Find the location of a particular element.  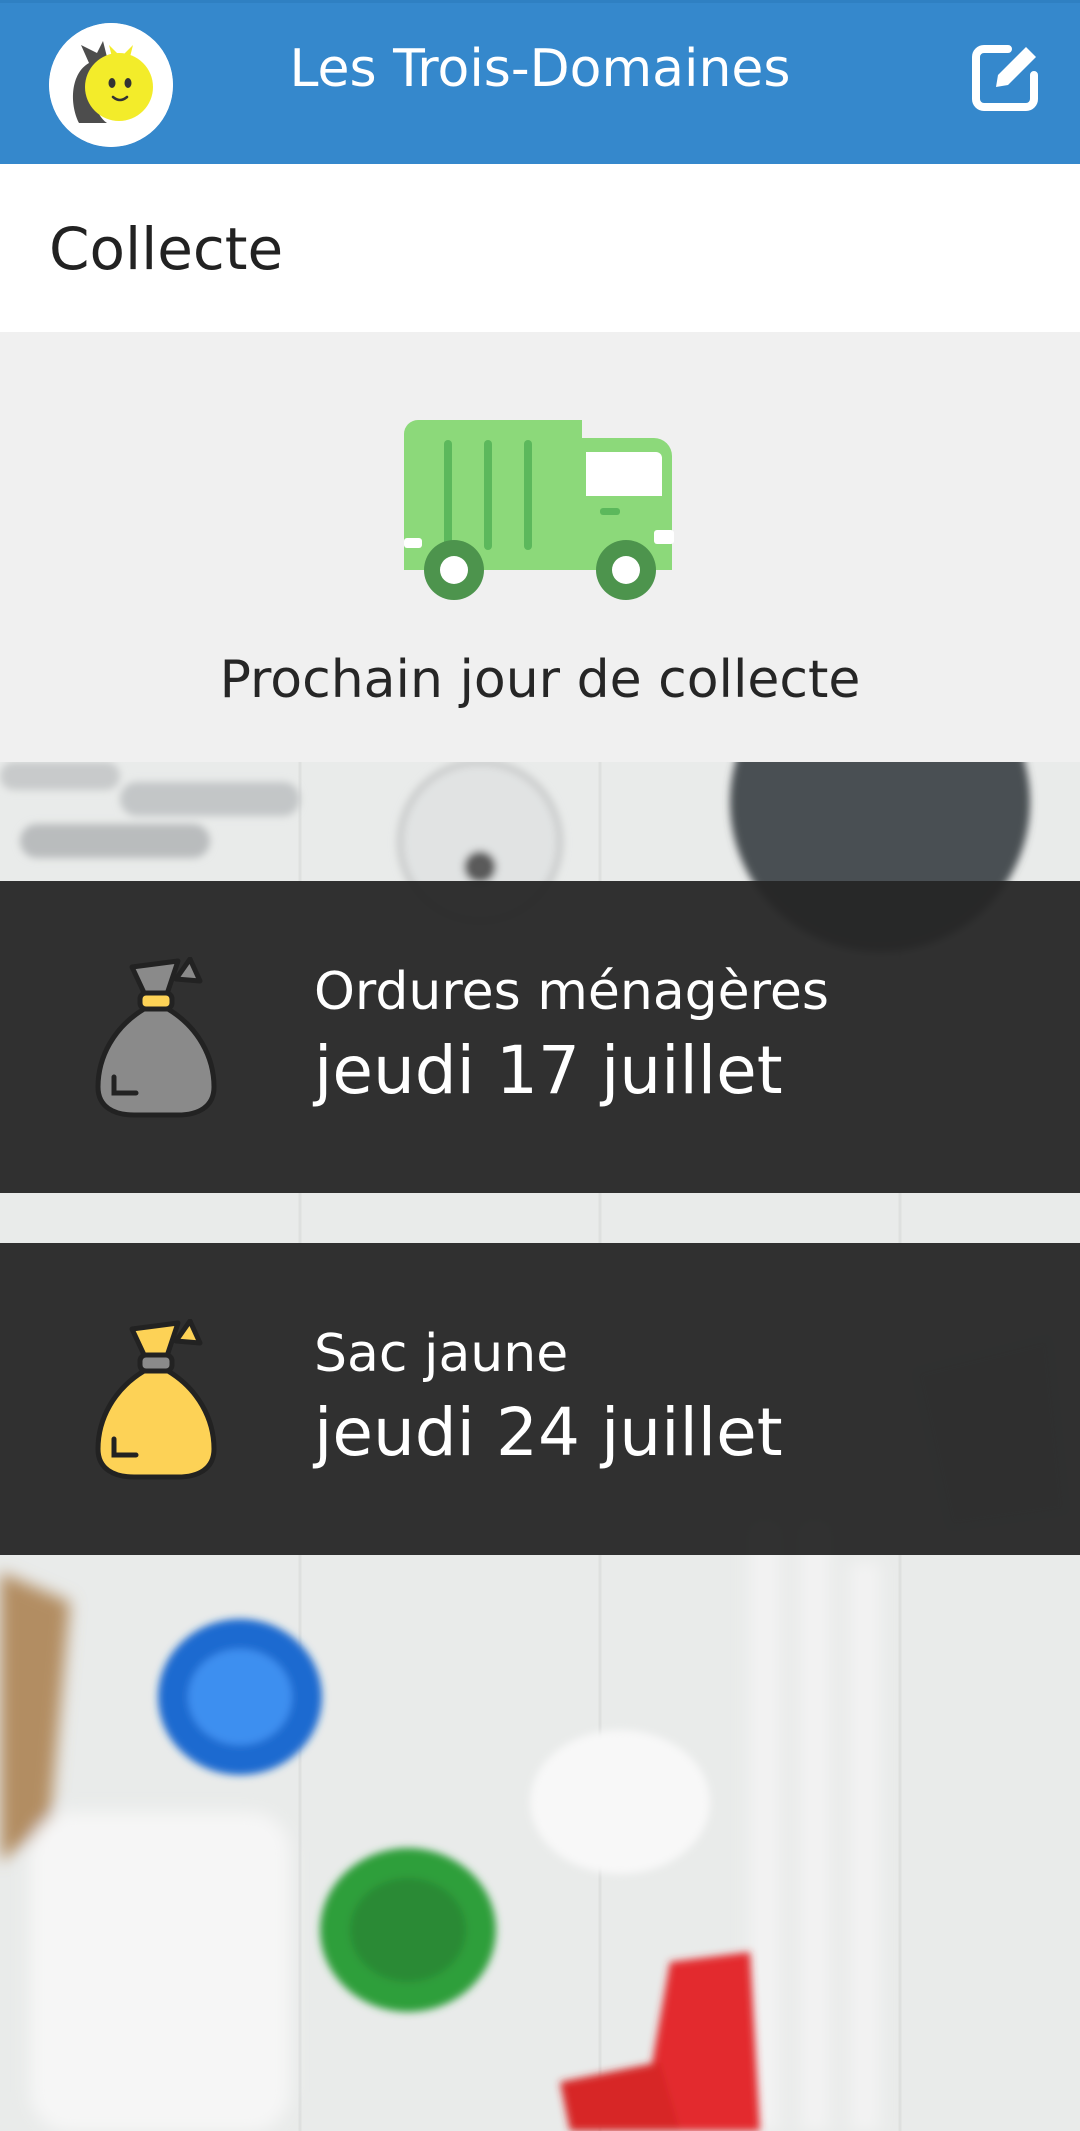

collection-date: jeudi 17 juillet is located at coordinates (548, 1070).